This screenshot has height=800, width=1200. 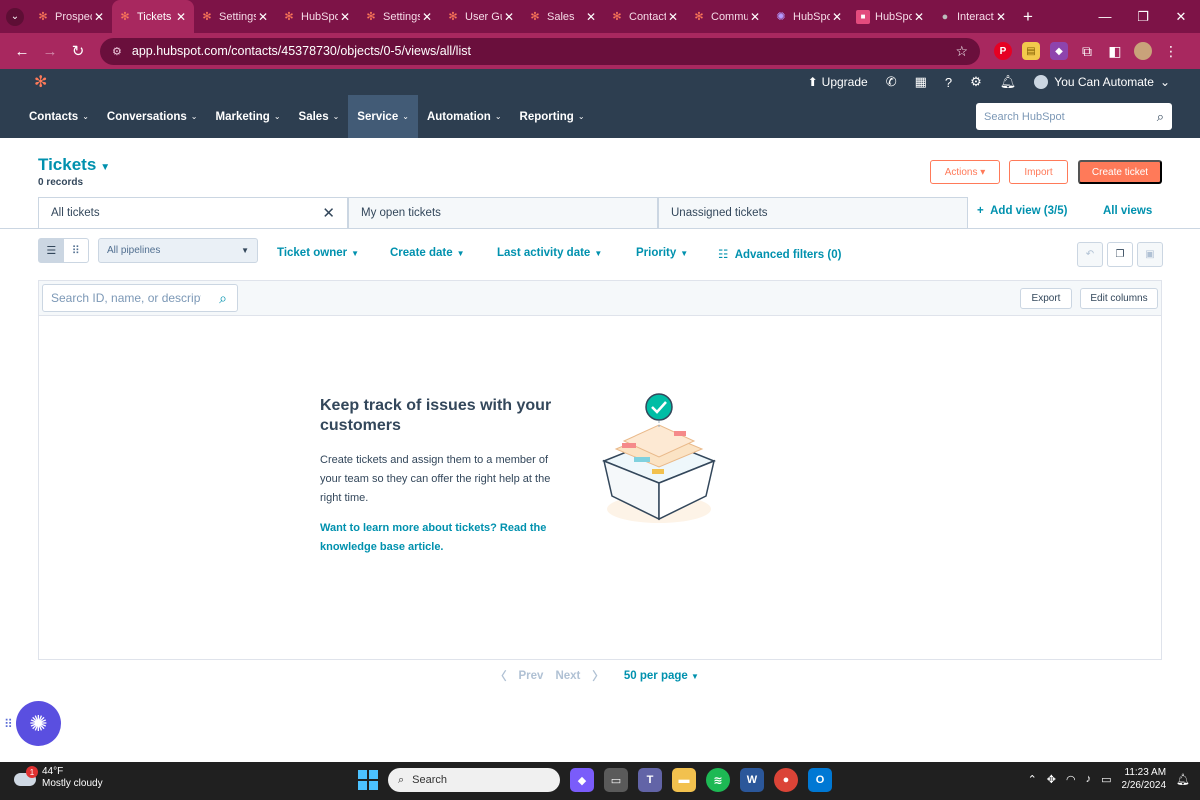 What do you see at coordinates (1051, 779) in the screenshot?
I see `dropbox-icon: ✥` at bounding box center [1051, 779].